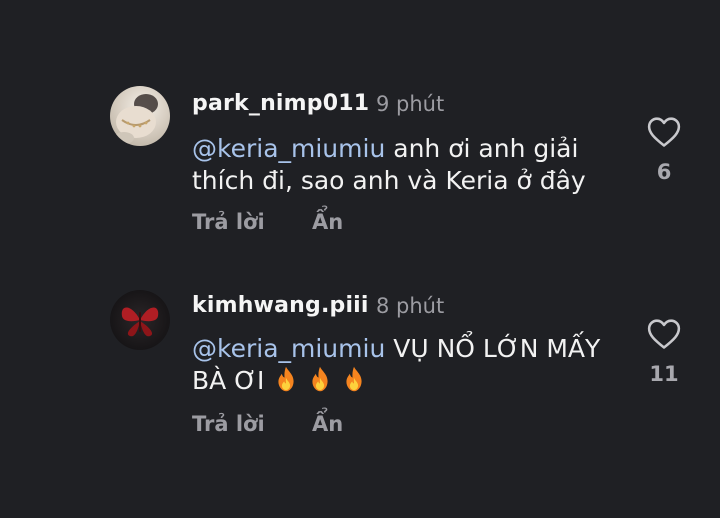 The height and width of the screenshot is (518, 720). What do you see at coordinates (664, 374) in the screenshot?
I see `like-count: 11` at bounding box center [664, 374].